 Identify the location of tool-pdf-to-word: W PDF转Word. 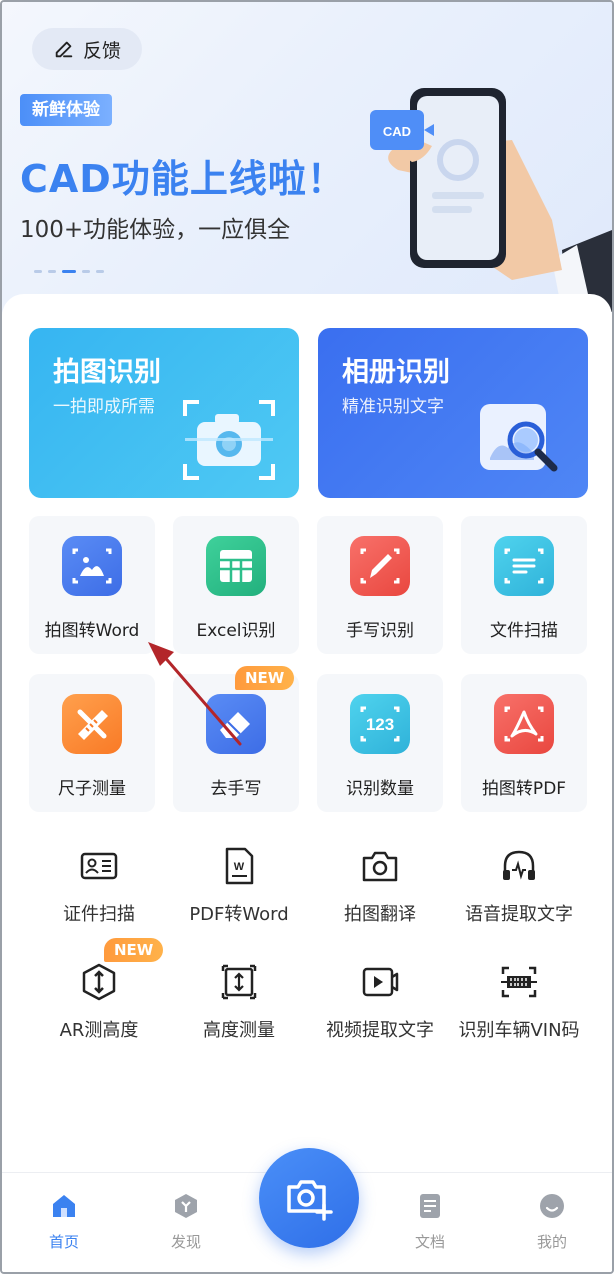
(239, 896).